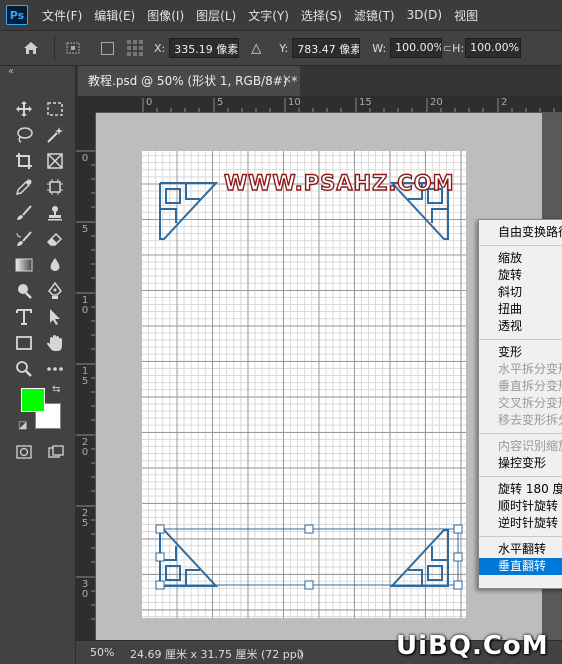  What do you see at coordinates (520, 258) in the screenshot?
I see `menu-item: 缩放` at bounding box center [520, 258].